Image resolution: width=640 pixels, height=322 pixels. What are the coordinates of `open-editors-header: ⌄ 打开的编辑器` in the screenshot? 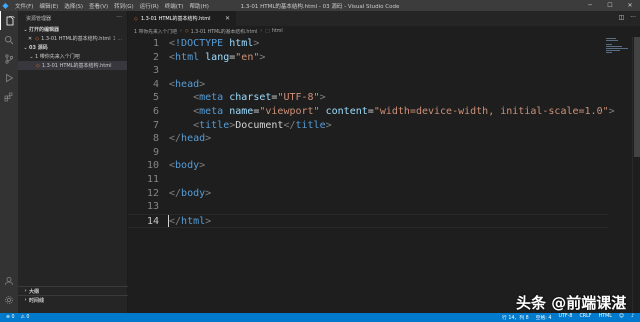 It's located at (72, 29).